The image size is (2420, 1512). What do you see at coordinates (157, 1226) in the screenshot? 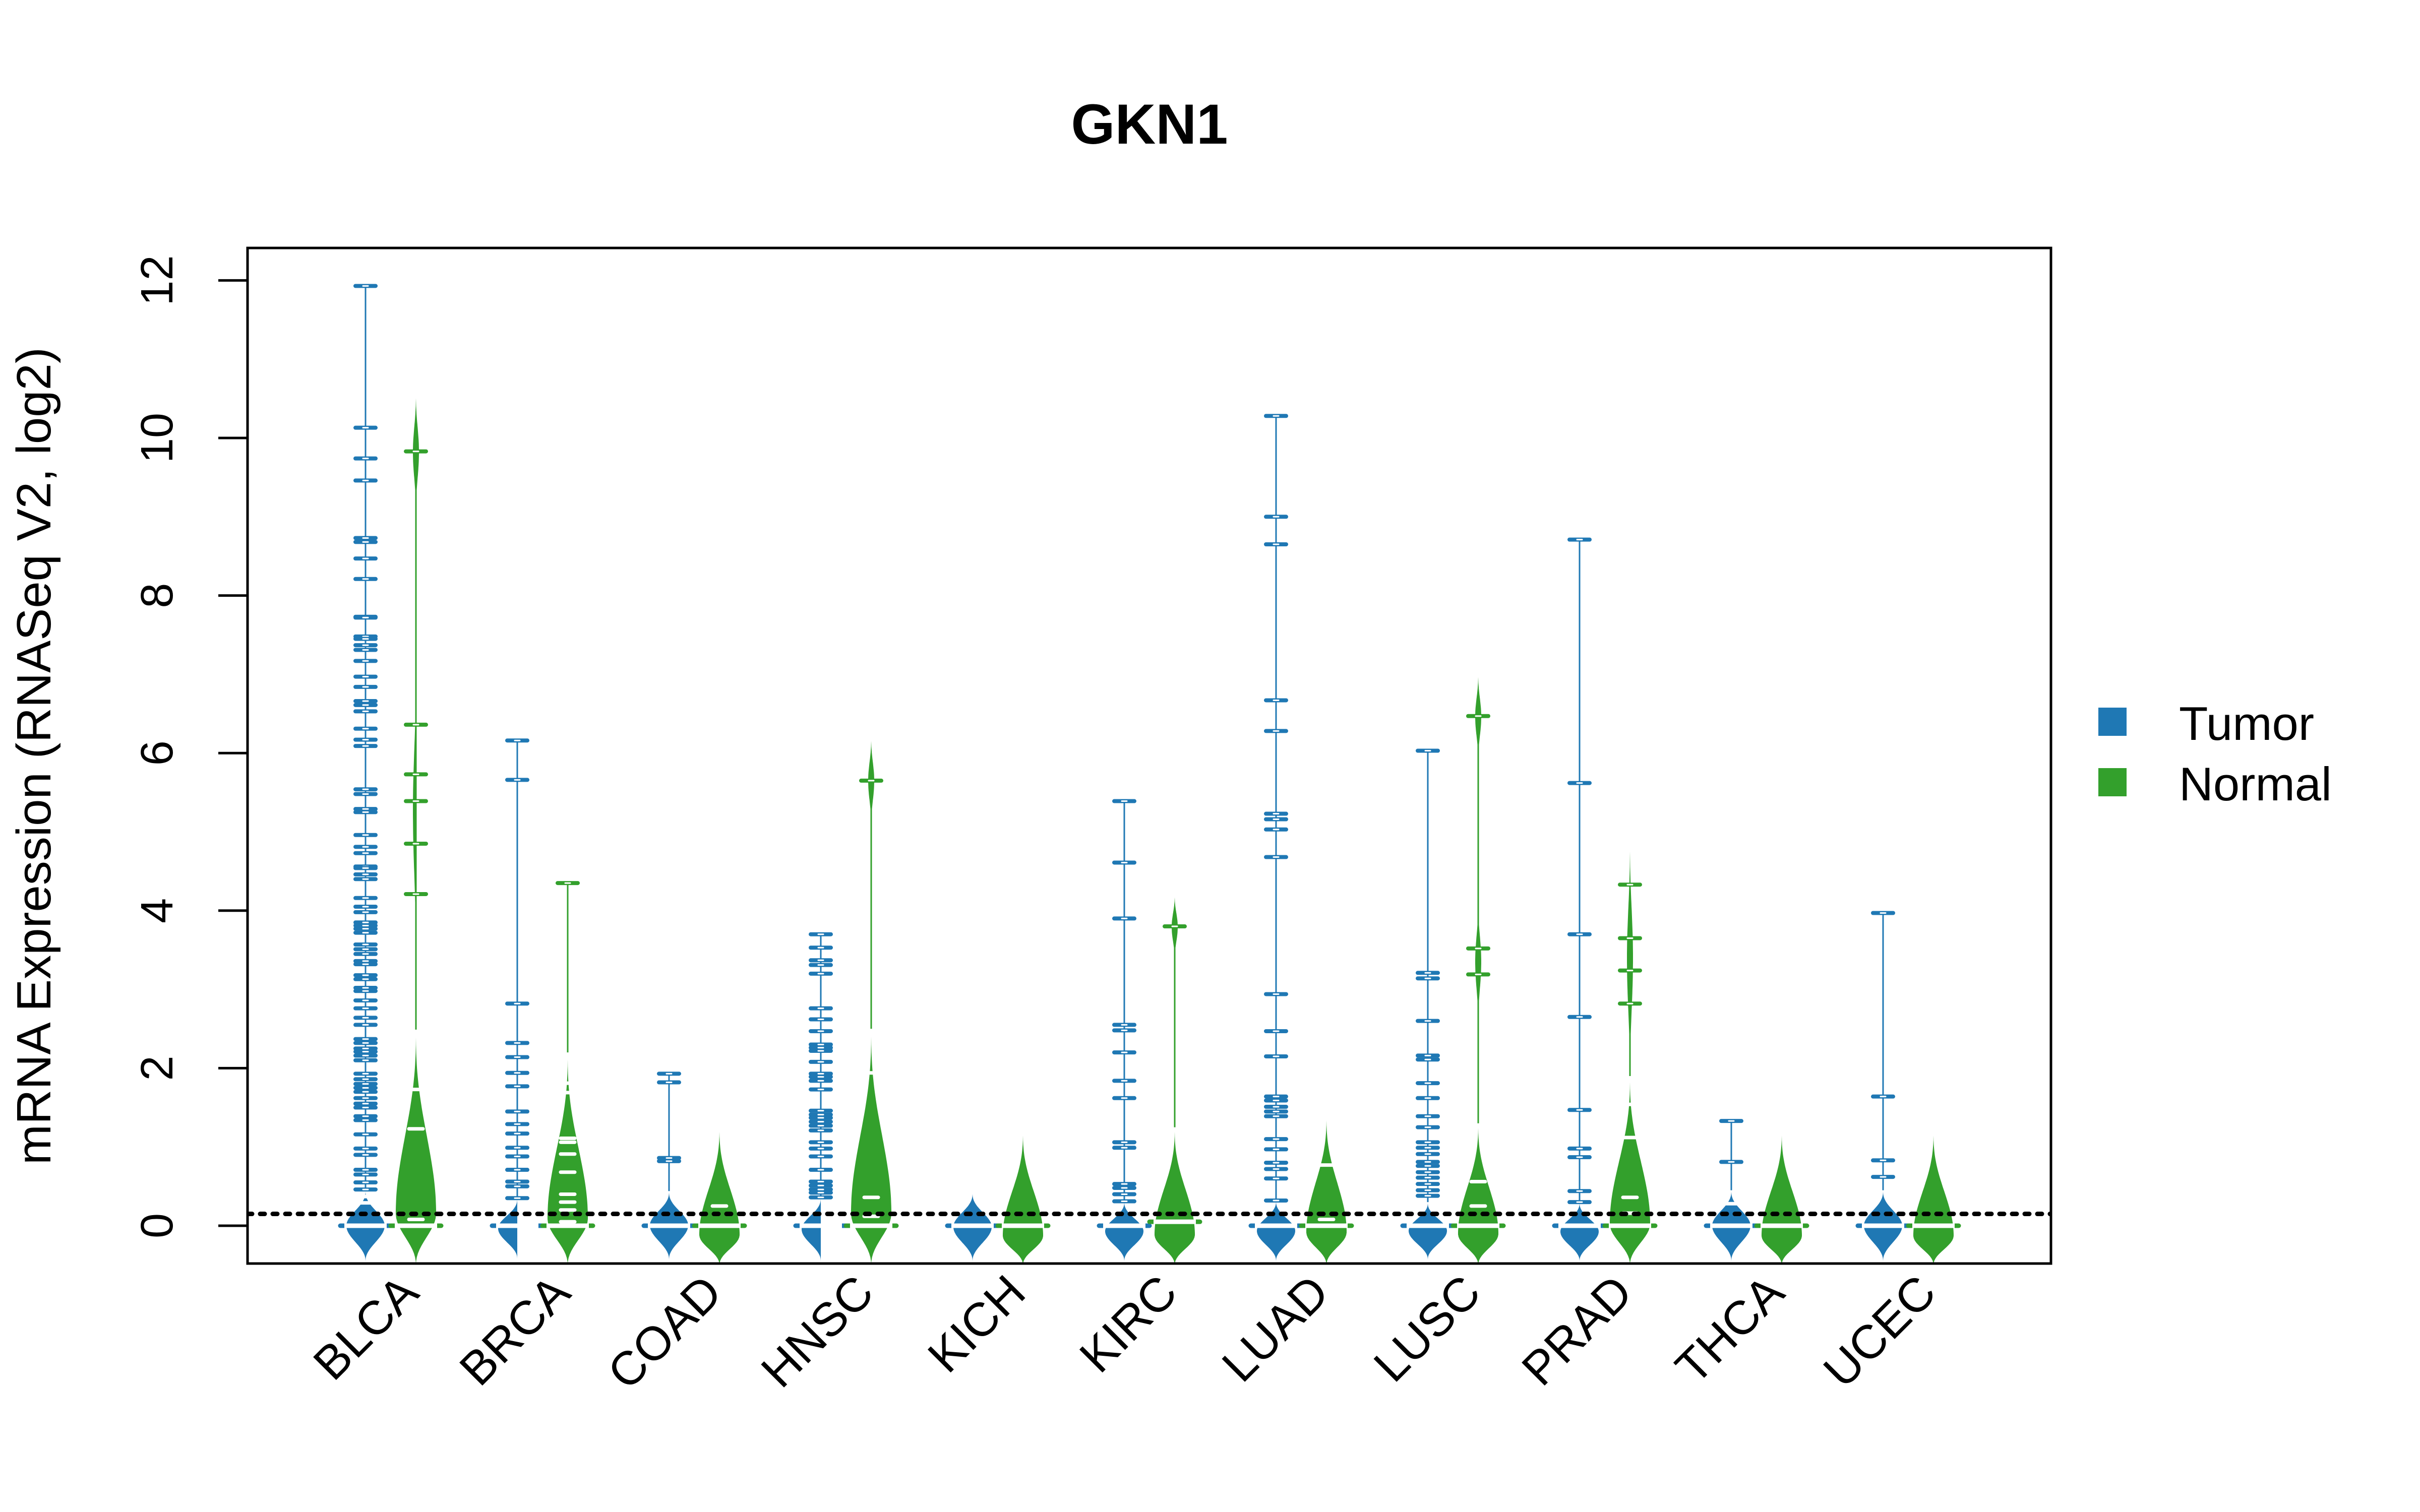
I see `y-tick-label: 0` at bounding box center [157, 1226].